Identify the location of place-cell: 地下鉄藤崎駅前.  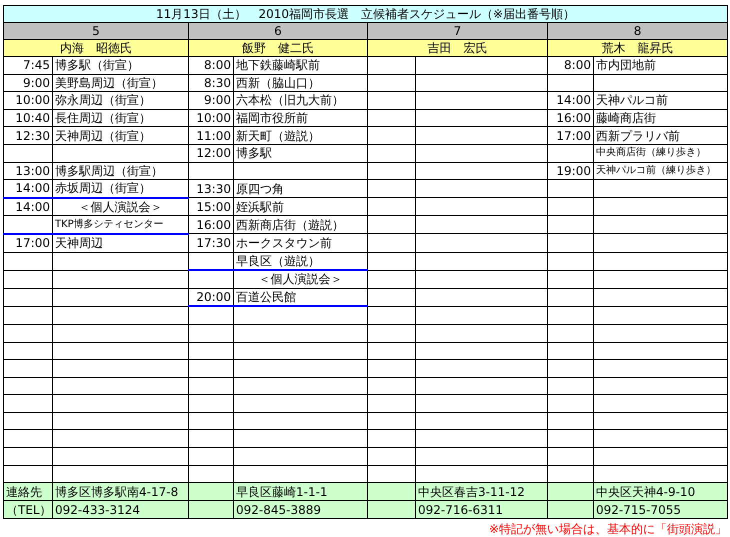
(301, 65).